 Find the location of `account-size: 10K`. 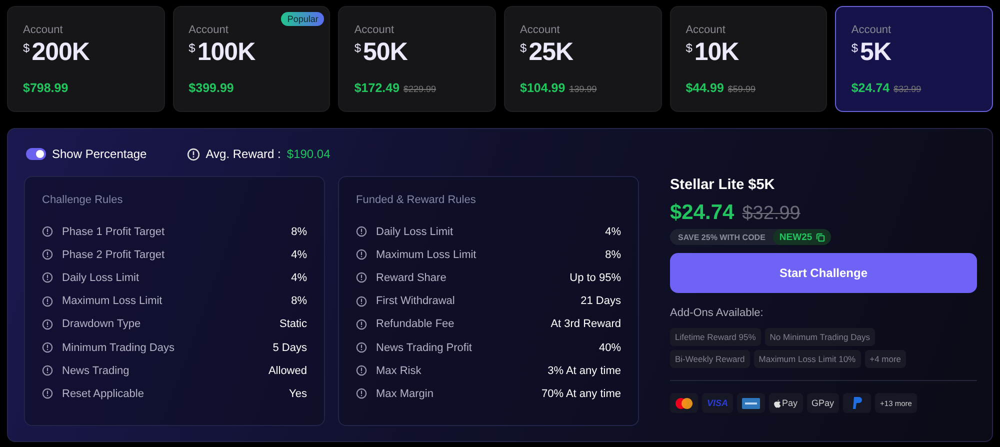

account-size: 10K is located at coordinates (716, 52).